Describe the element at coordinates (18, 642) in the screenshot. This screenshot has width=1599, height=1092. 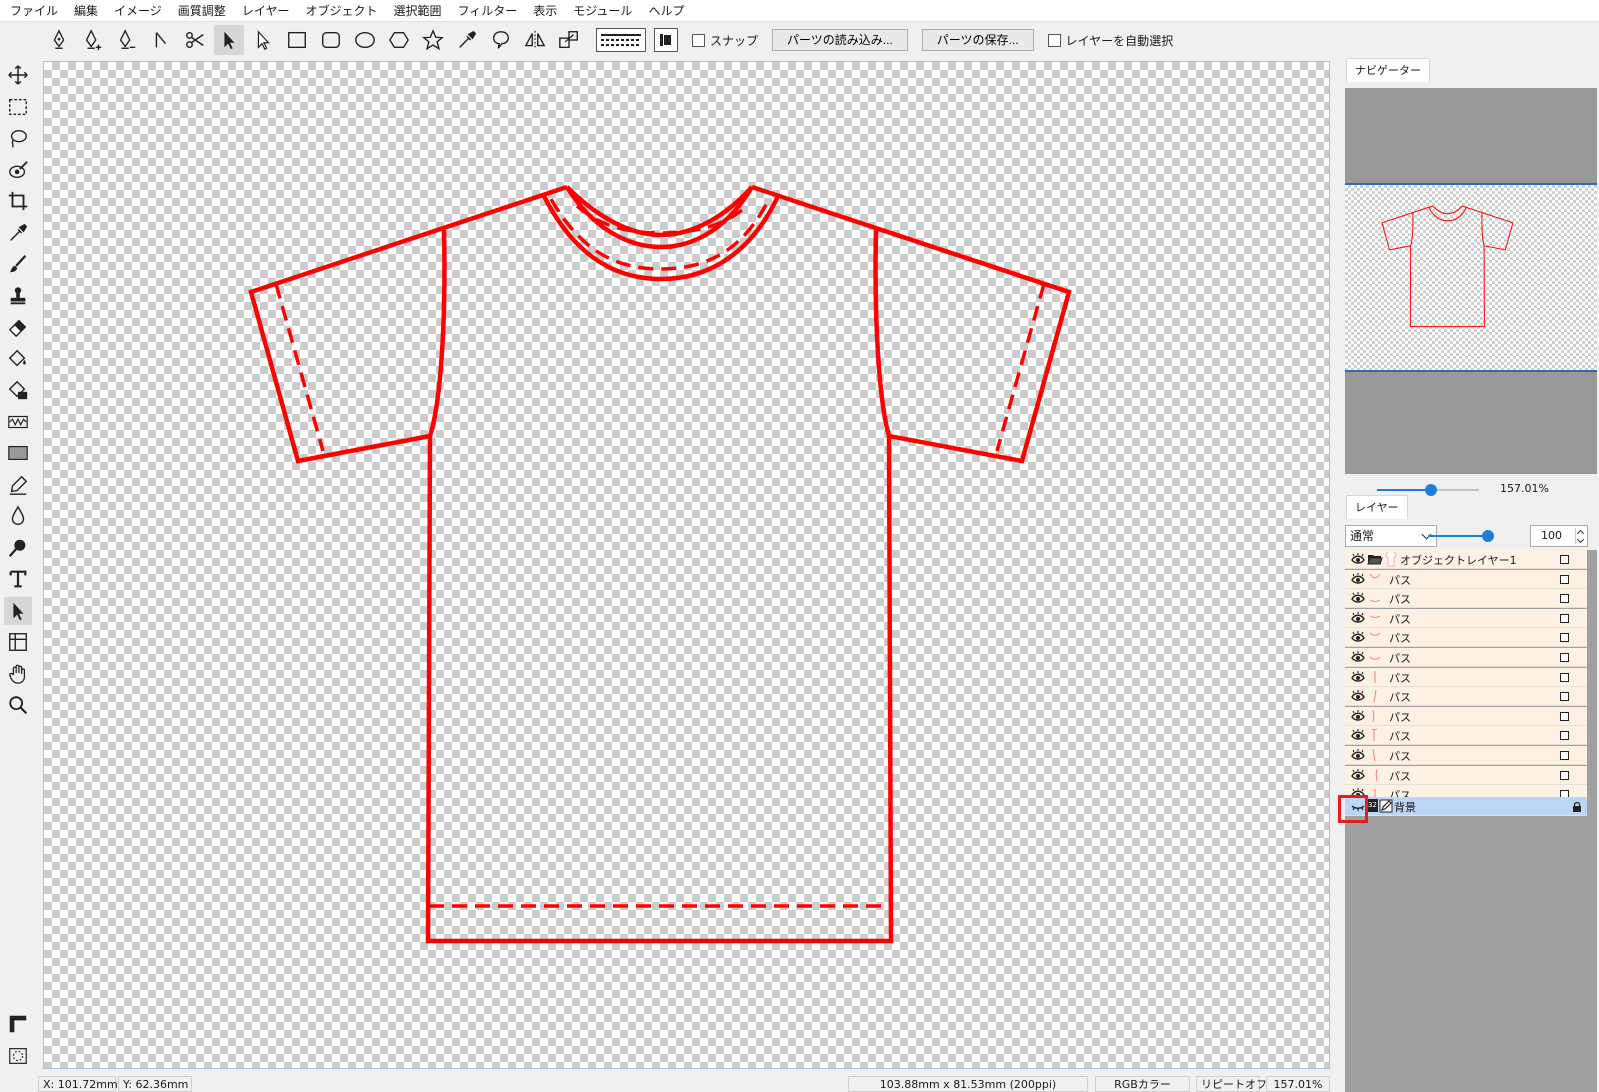
I see `transform-tool` at that location.